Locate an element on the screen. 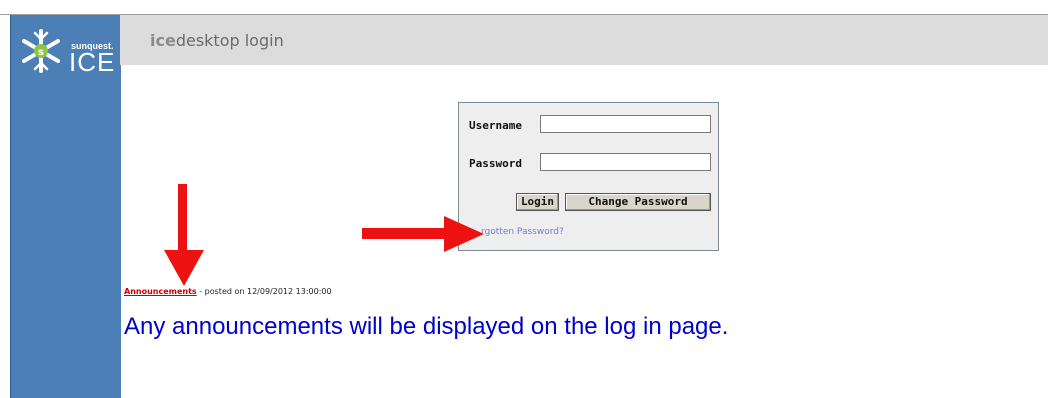 This screenshot has width=1048, height=398. svg-text: s is located at coordinates (41, 52).